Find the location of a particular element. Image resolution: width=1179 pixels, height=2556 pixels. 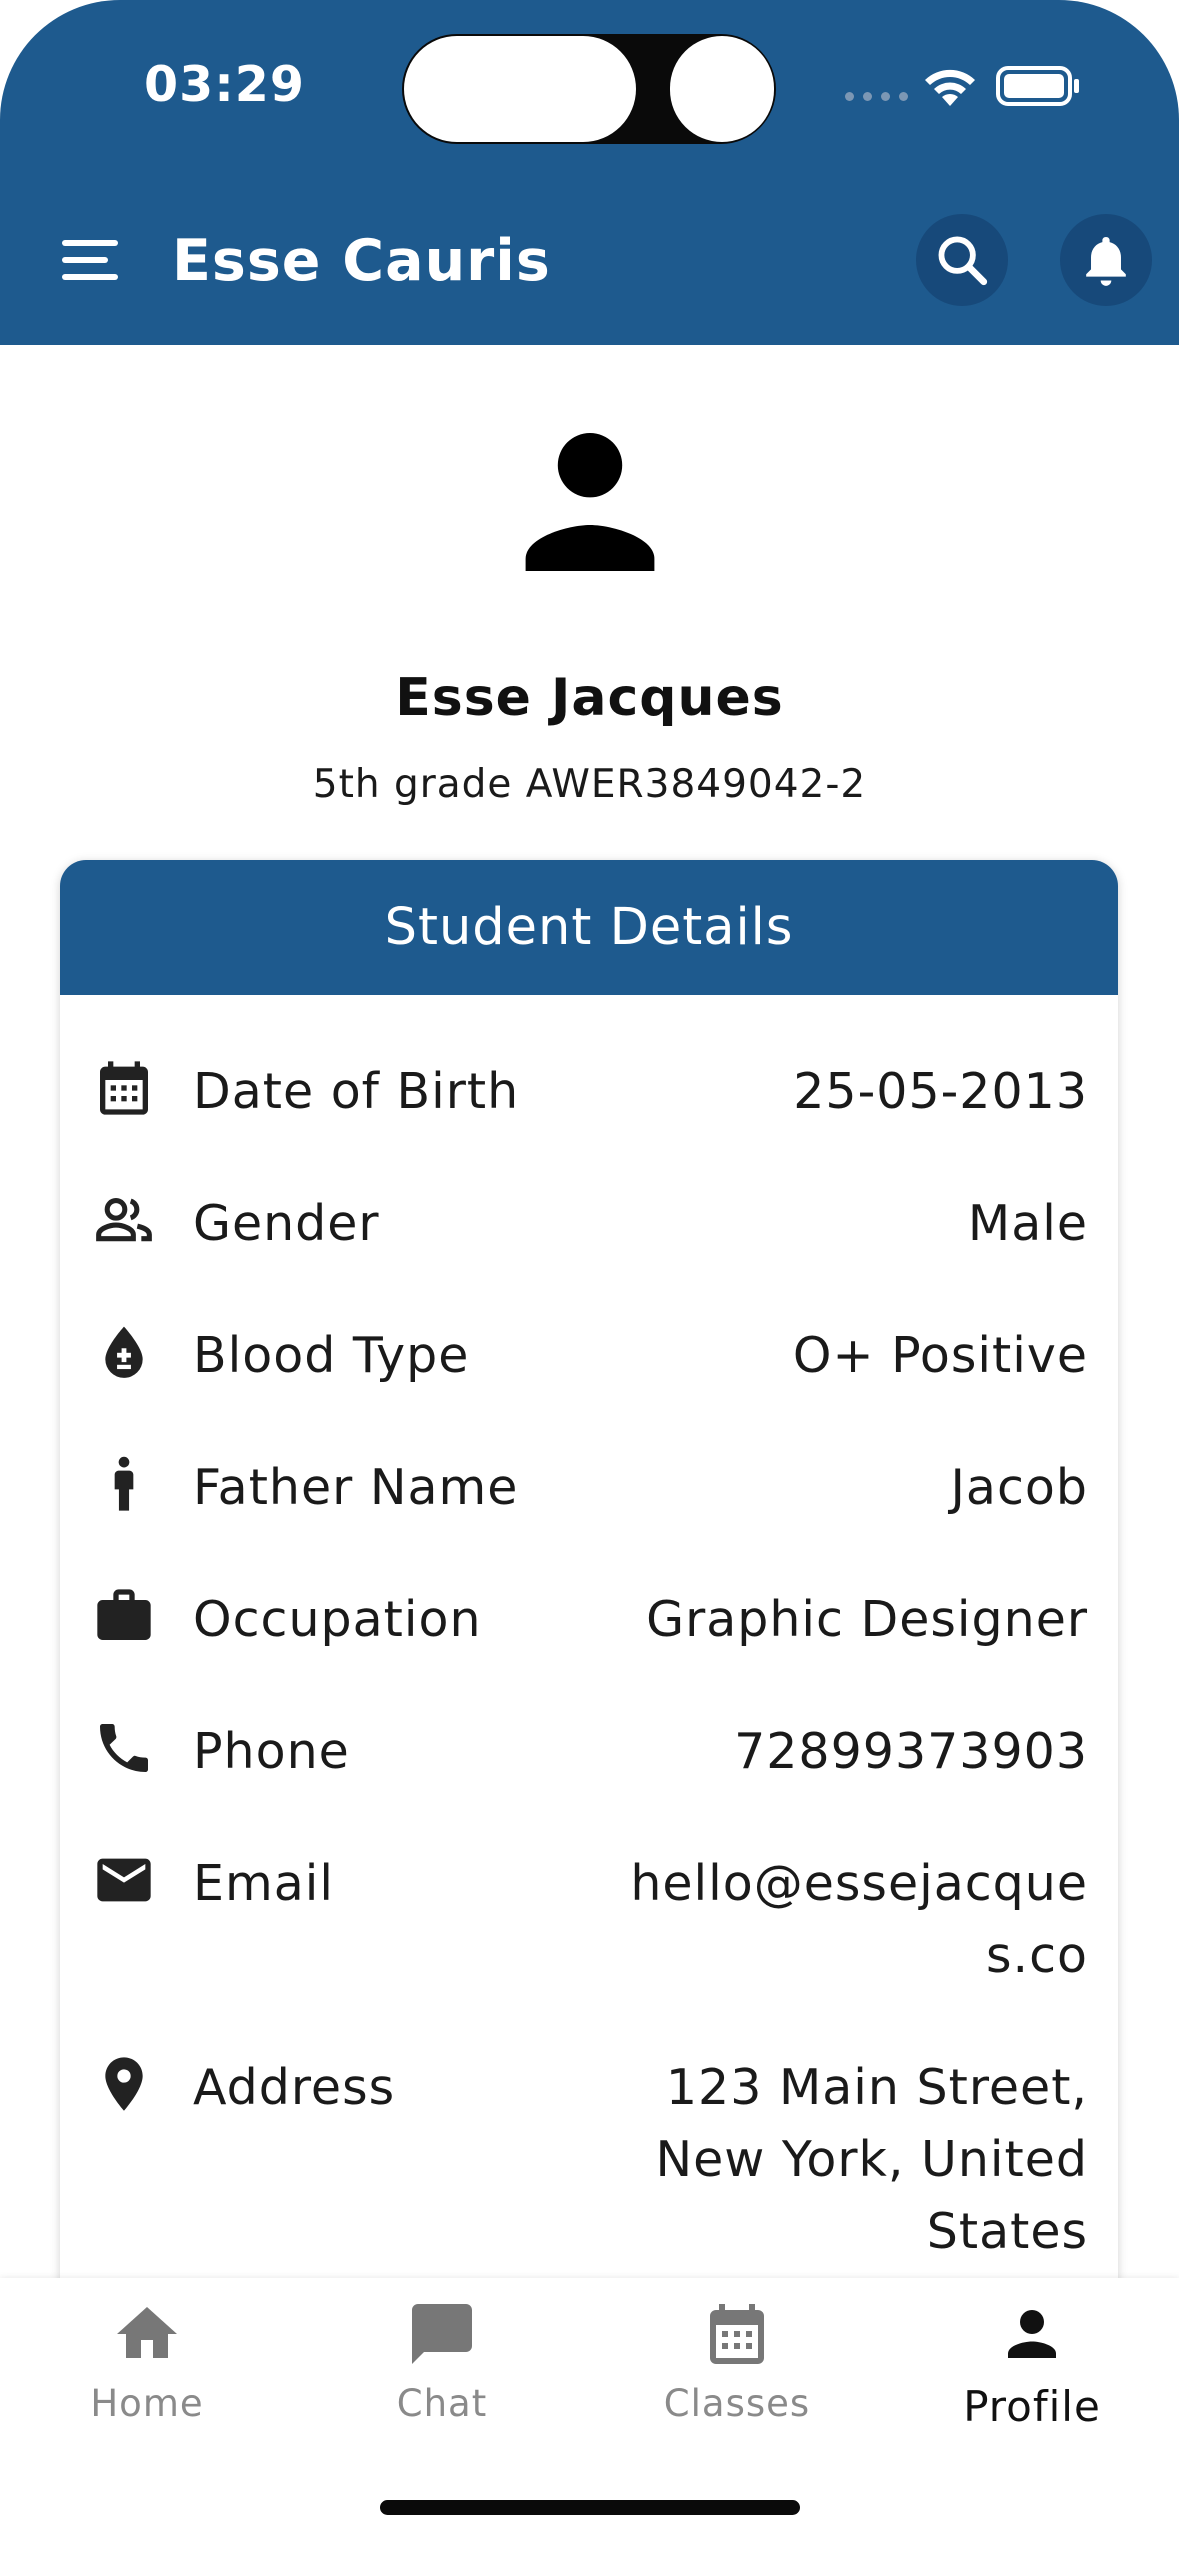

mail-icon is located at coordinates (124, 1880).